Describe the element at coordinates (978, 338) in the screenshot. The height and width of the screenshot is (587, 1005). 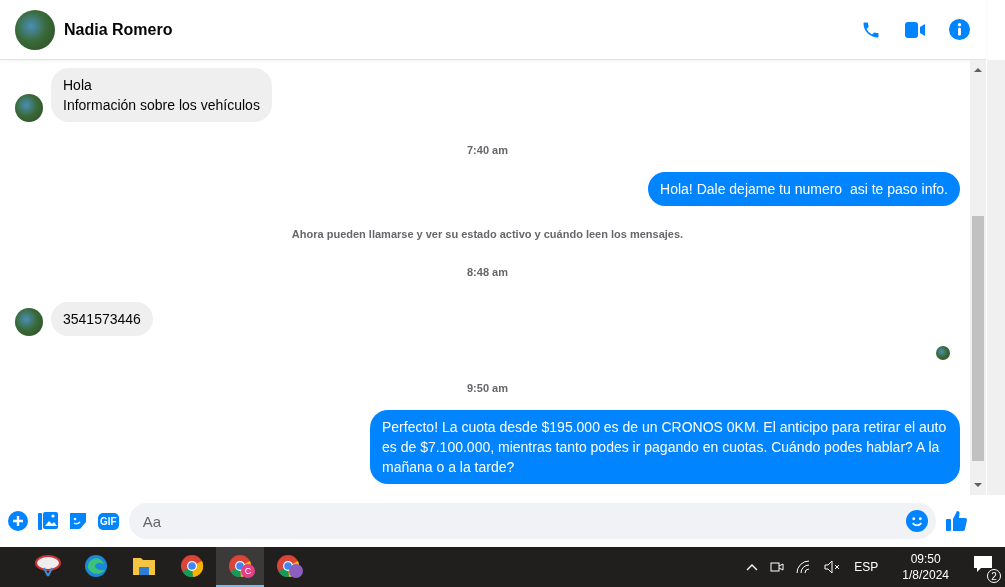
I see `scrollbar-thumb` at that location.